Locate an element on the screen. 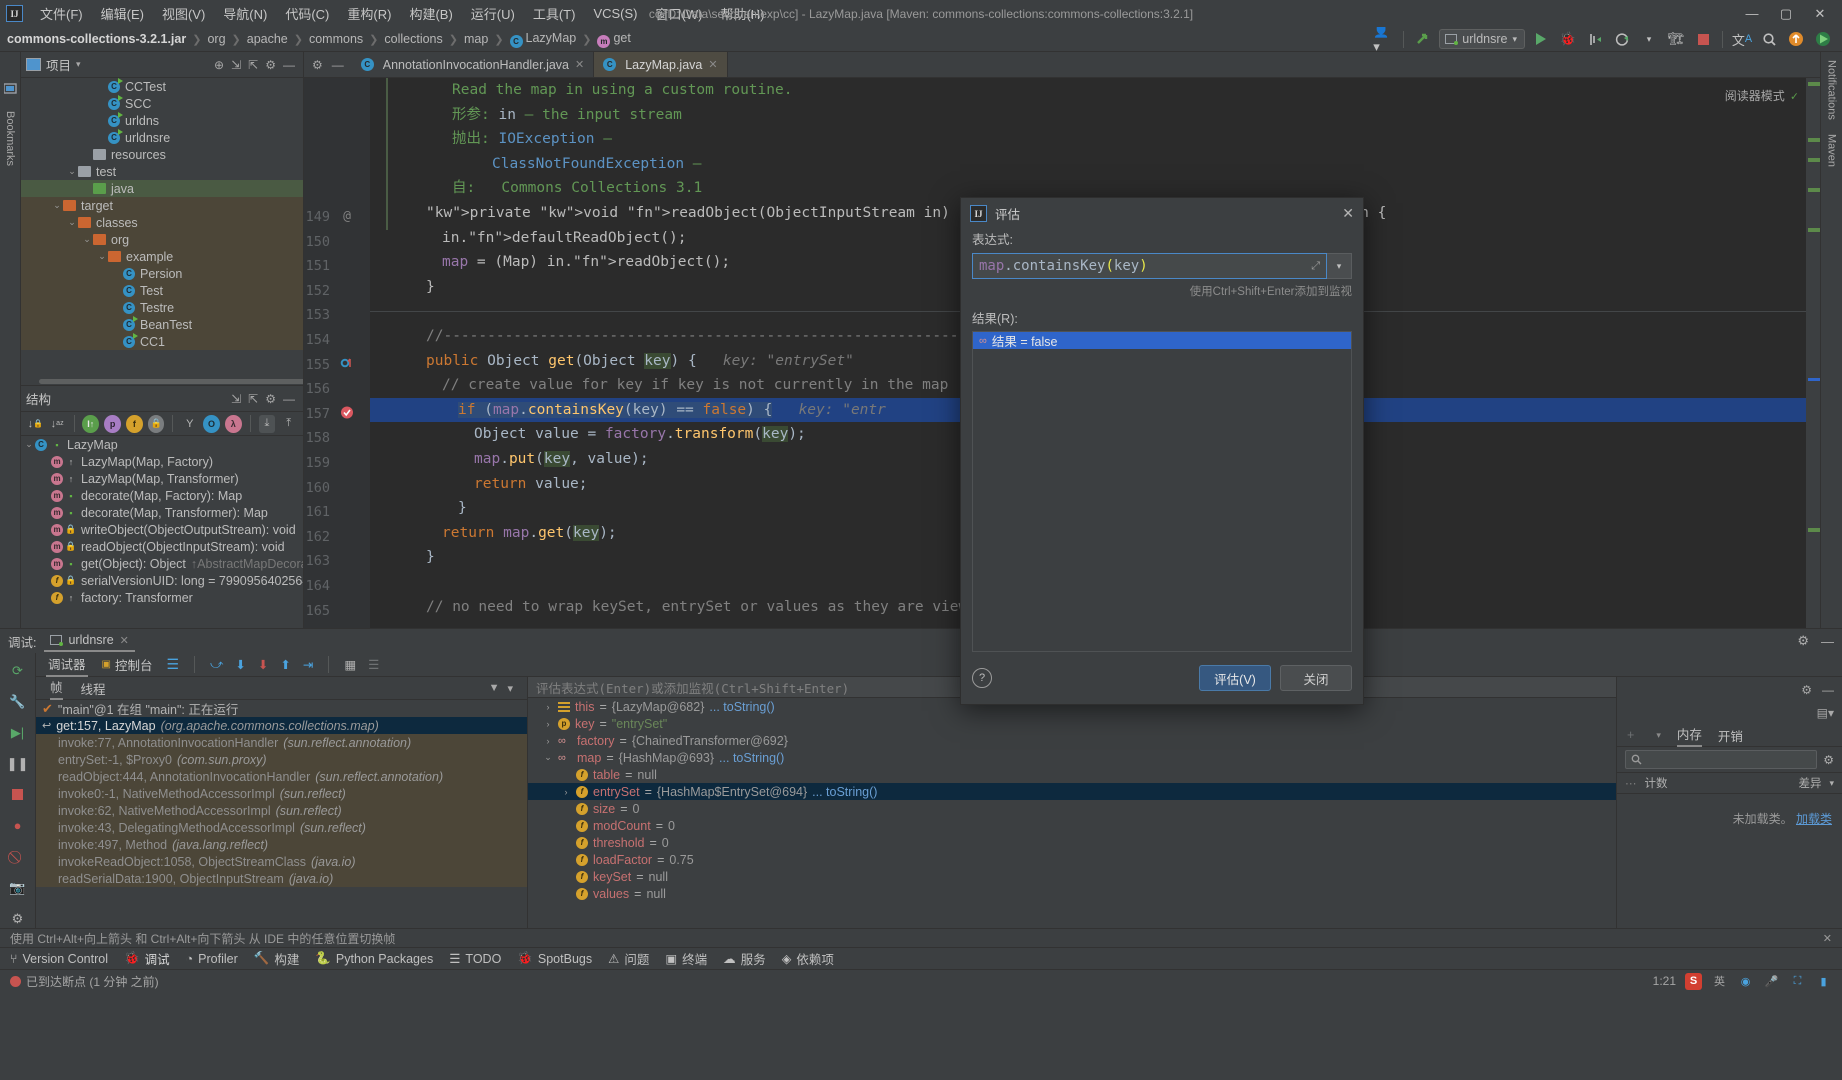  variable-row: f modCount = 0 is located at coordinates (1072, 825).